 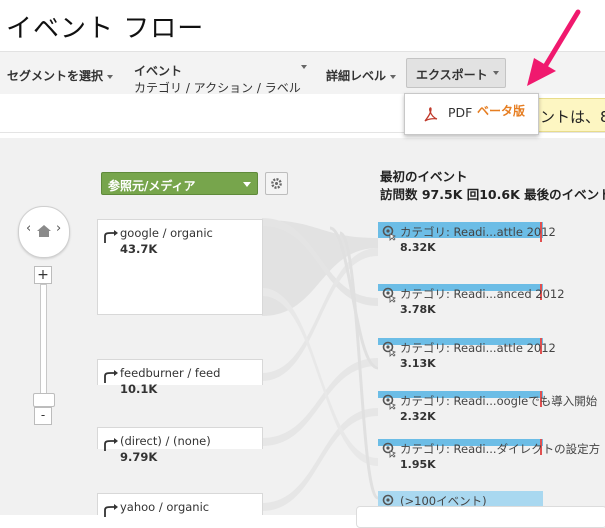 I want to click on column-summary: 訪問数 97.5K 回10.6K 最後のイベント, so click(x=492, y=194).